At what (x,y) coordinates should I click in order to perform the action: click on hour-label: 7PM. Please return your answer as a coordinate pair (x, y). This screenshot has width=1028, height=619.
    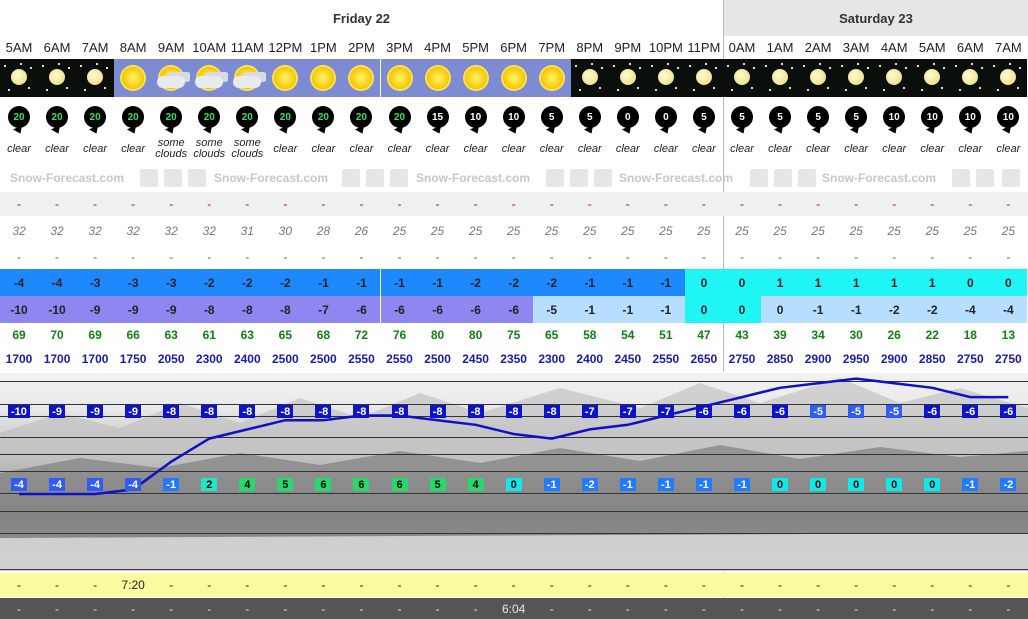
    Looking at the image, I should click on (552, 47).